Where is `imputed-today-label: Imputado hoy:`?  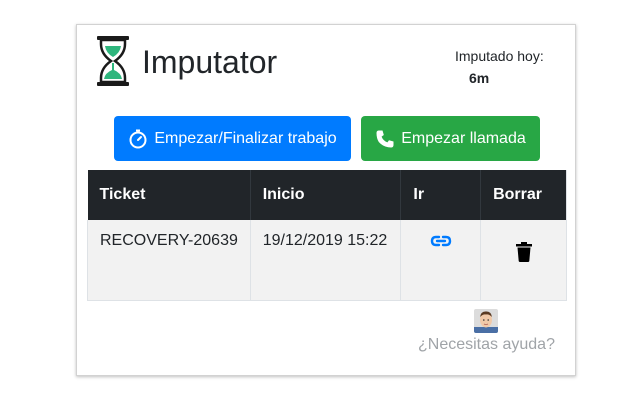 imputed-today-label: Imputado hoy: is located at coordinates (499, 56).